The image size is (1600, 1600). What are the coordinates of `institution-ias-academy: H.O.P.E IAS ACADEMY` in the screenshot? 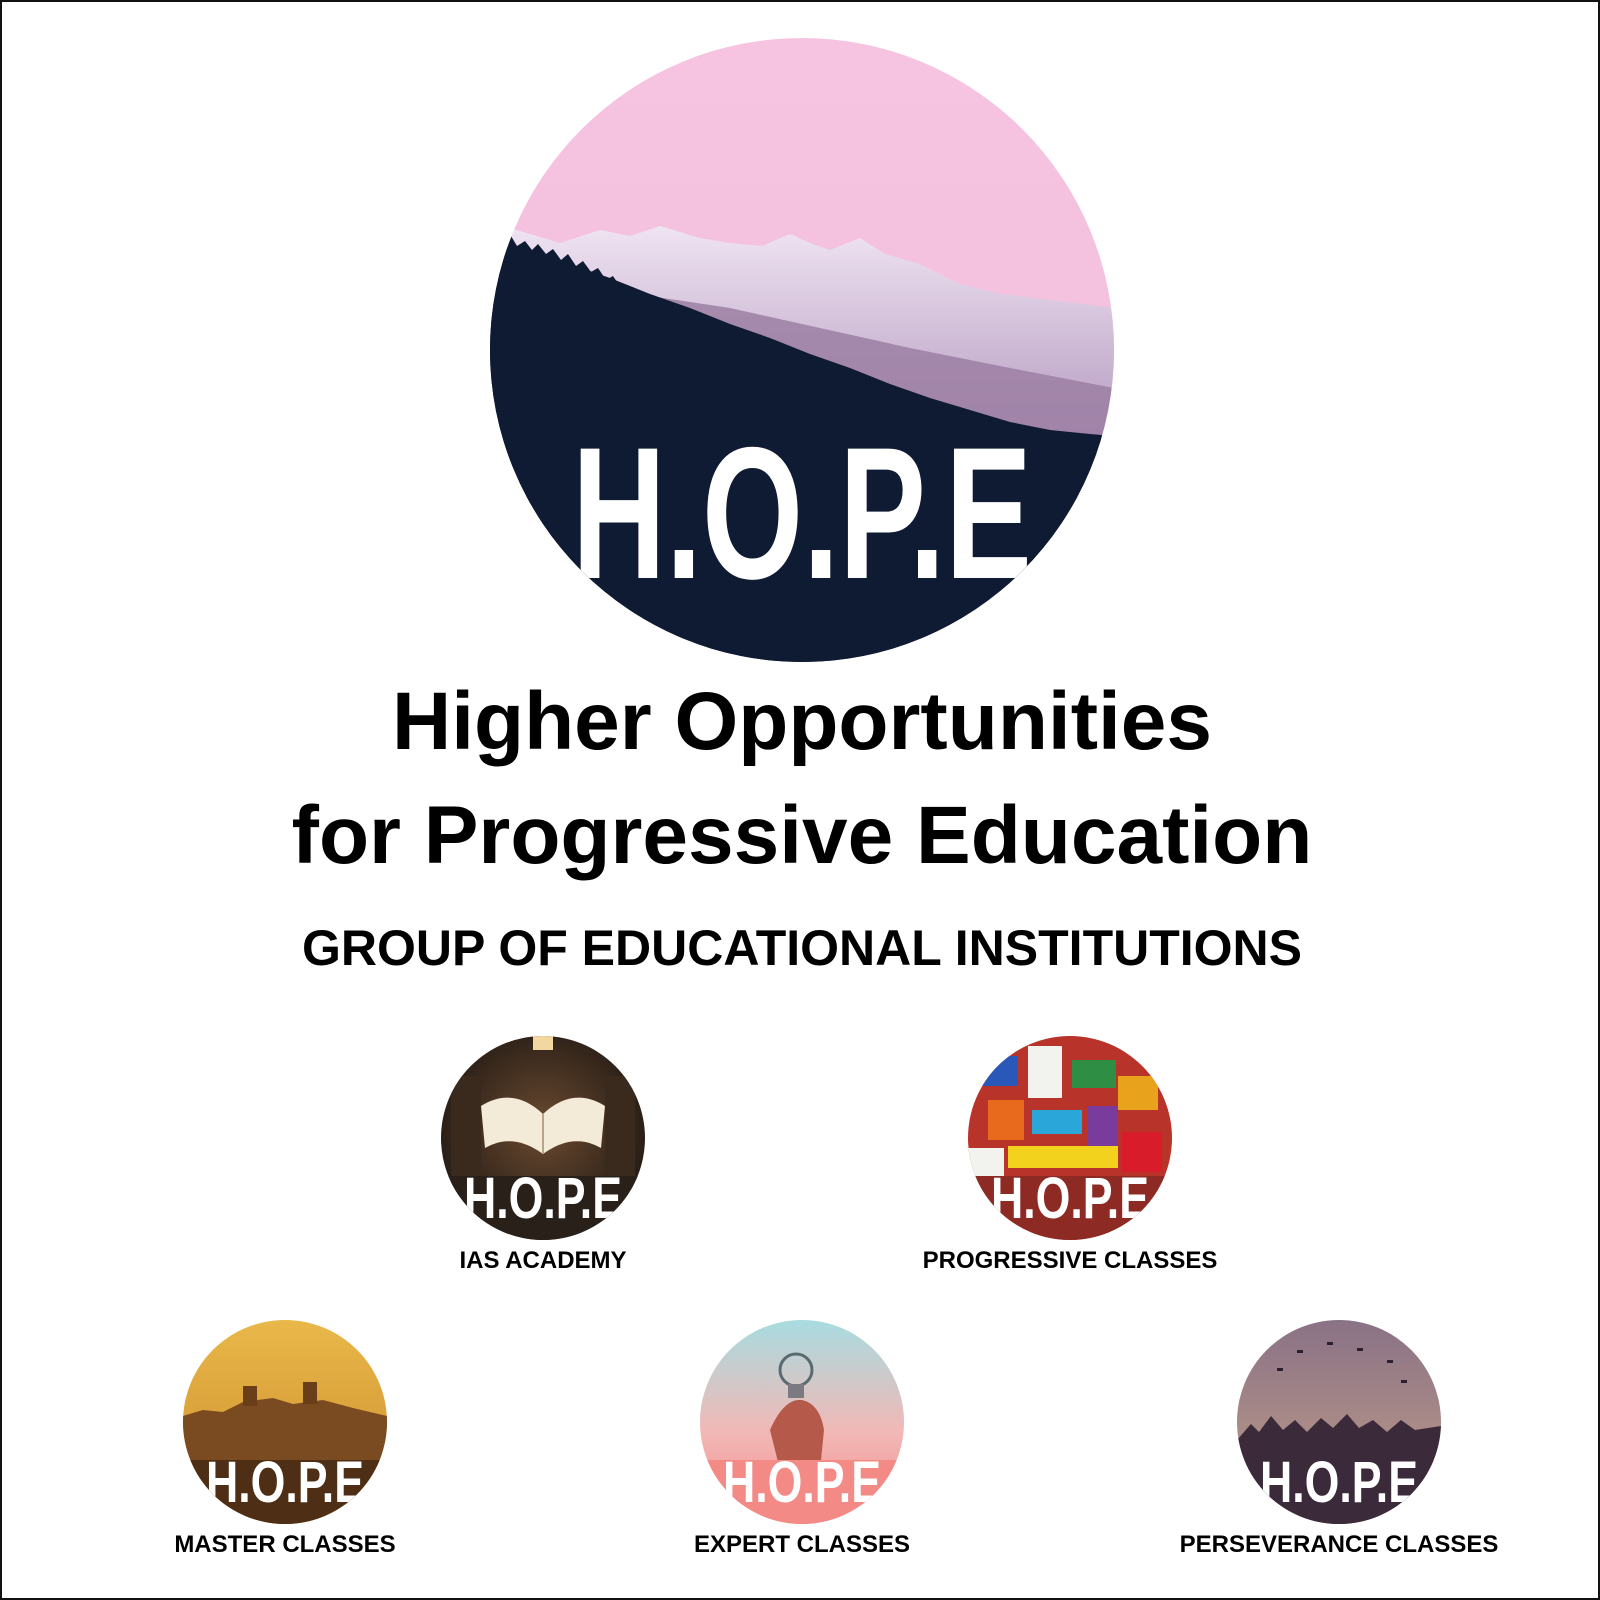 It's located at (543, 1156).